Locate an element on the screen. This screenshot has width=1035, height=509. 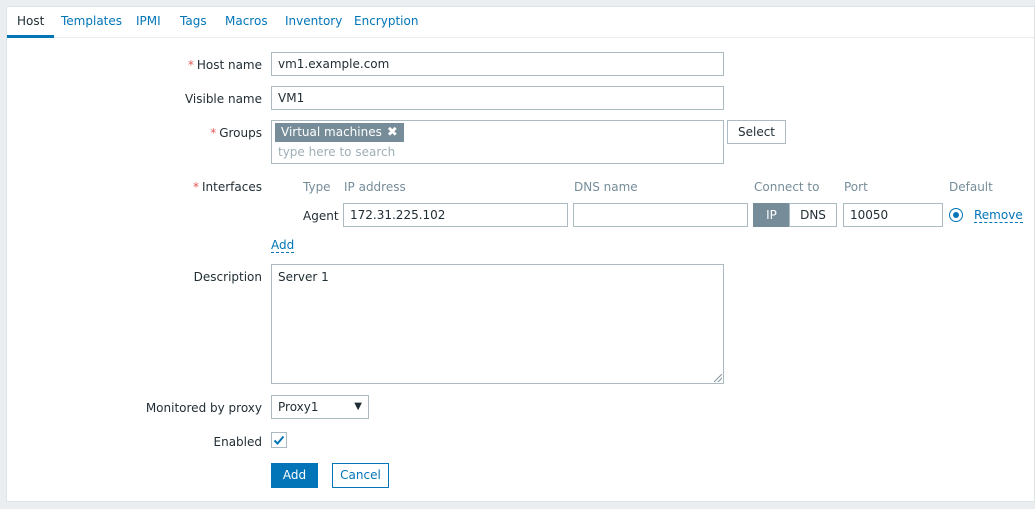
description-textarea: Server 1 is located at coordinates (497, 324).